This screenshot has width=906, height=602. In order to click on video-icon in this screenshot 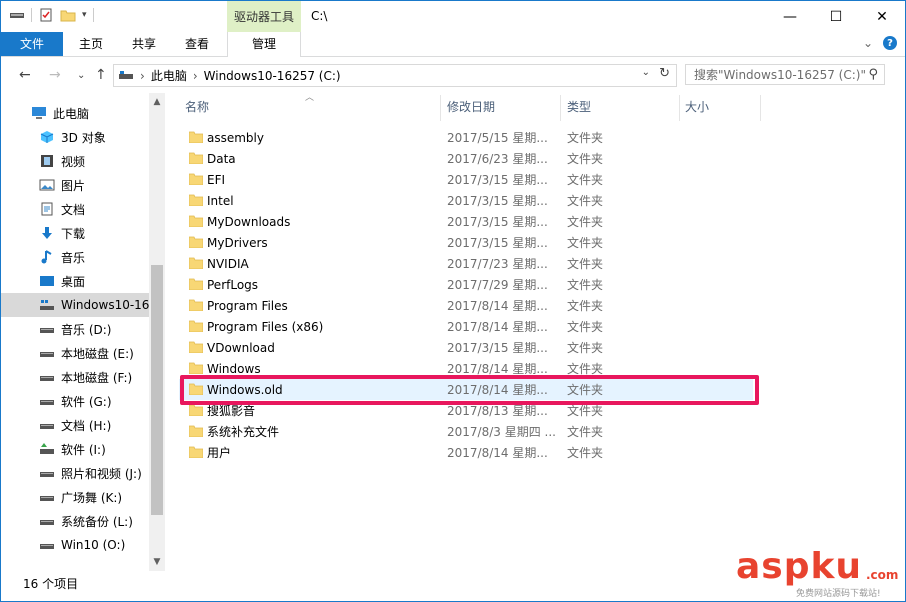, I will do `click(47, 161)`.